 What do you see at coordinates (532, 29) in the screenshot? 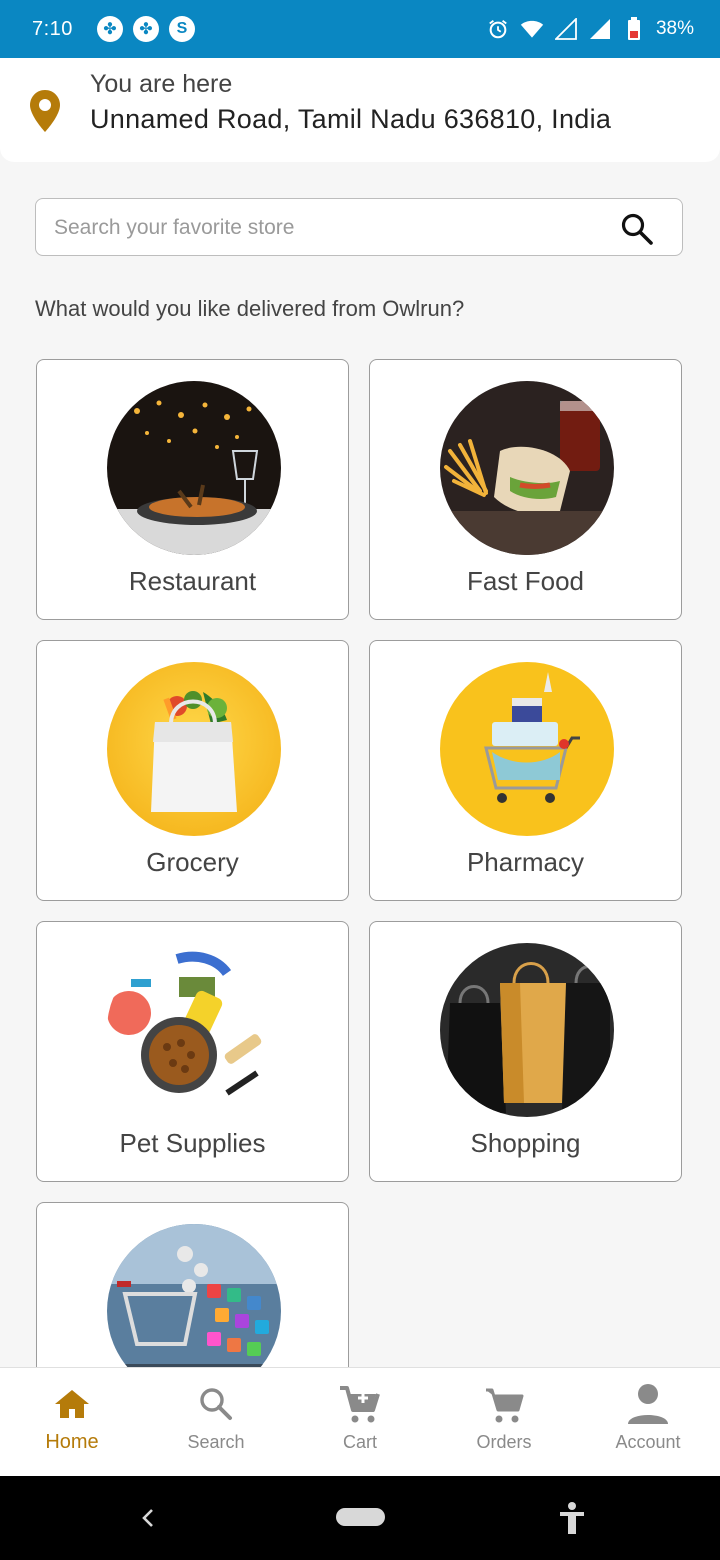
I see `wifi-icon` at bounding box center [532, 29].